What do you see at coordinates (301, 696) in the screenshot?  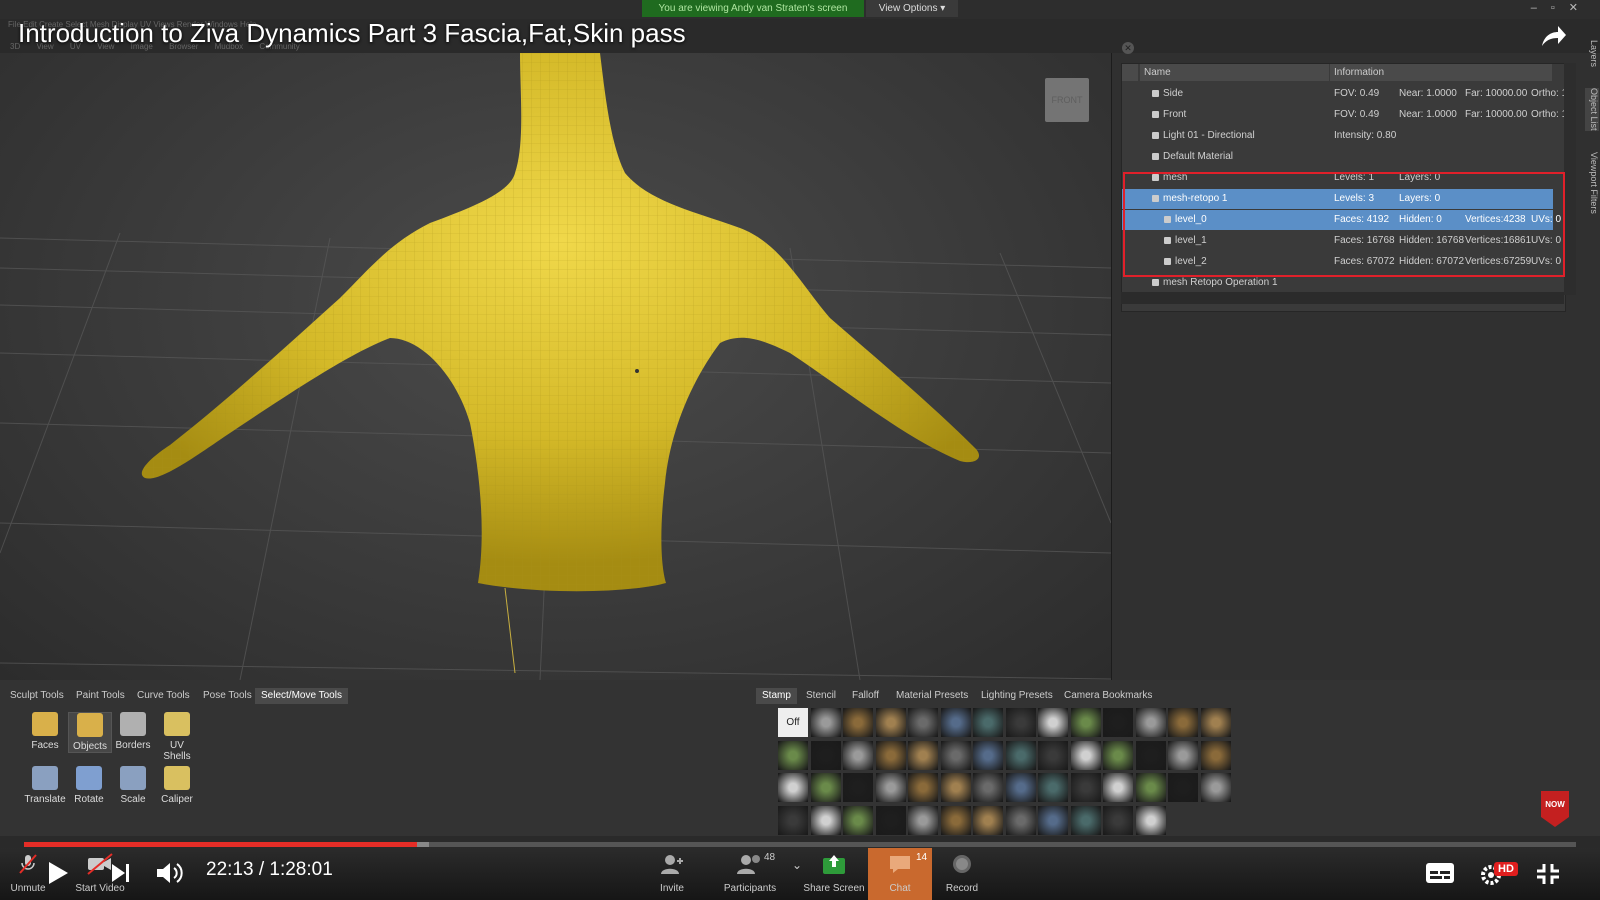 I see `tool-tab: Select/Move Tools` at bounding box center [301, 696].